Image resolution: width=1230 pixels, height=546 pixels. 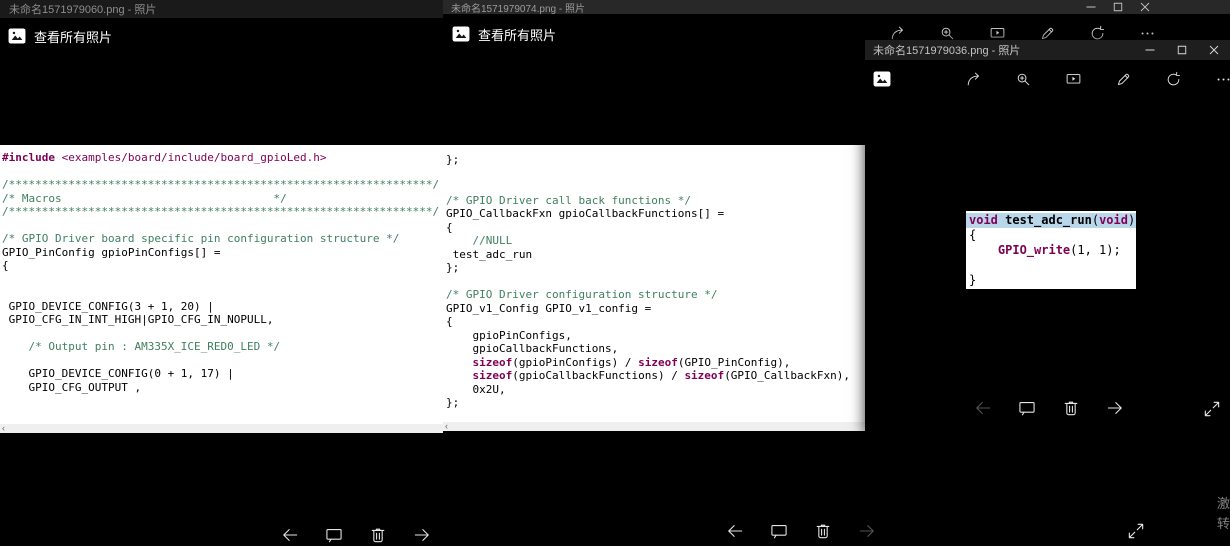 I want to click on window-title: 未命名1571979036.png - 照片, so click(x=947, y=51).